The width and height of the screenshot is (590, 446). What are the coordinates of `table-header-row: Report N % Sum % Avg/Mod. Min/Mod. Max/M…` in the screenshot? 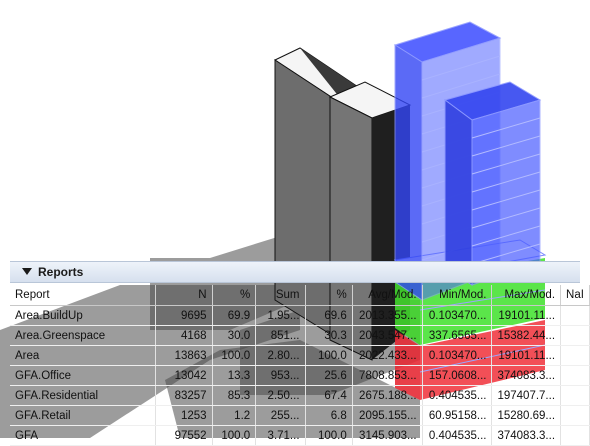 It's located at (300, 295).